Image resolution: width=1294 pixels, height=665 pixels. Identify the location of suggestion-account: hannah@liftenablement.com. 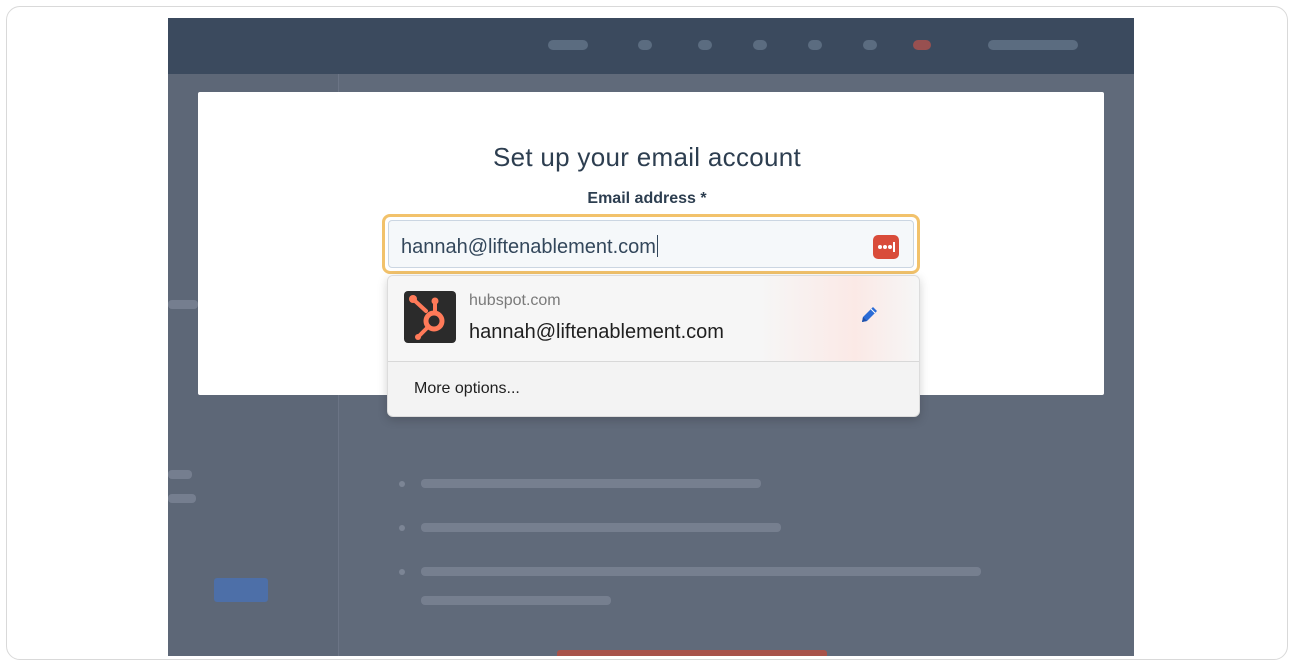
(596, 332).